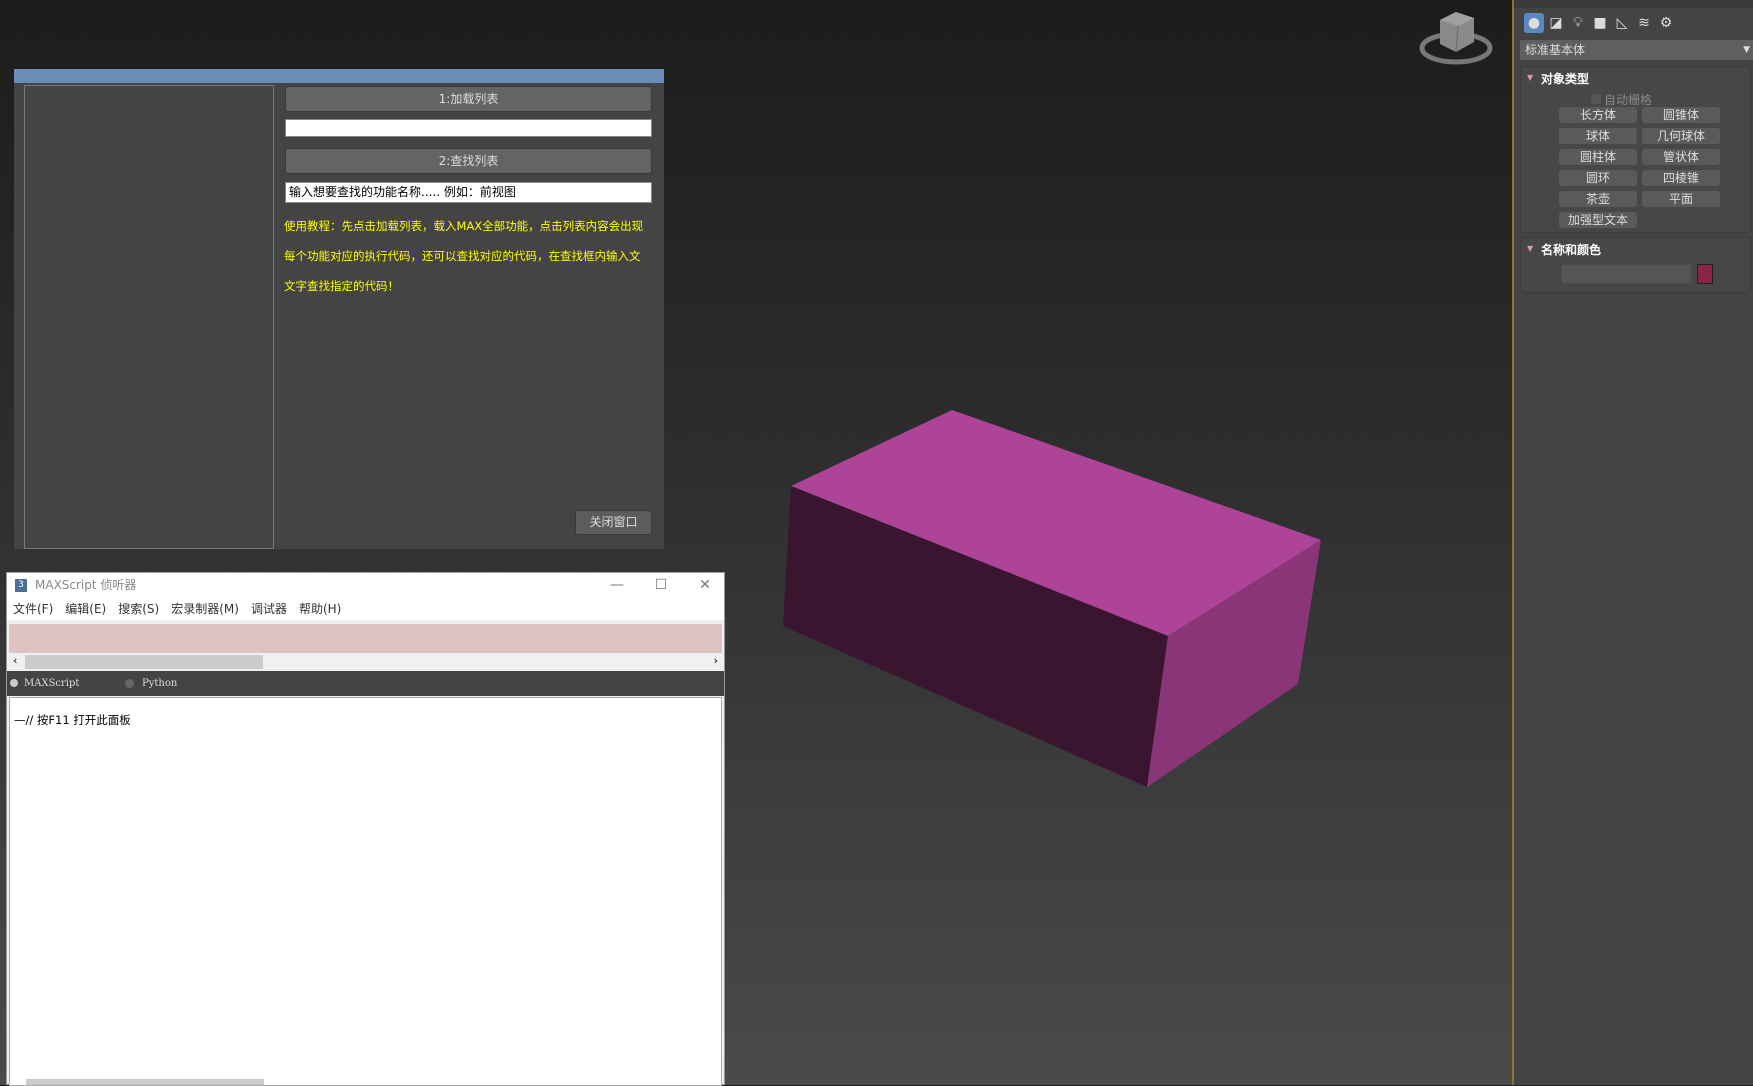 The width and height of the screenshot is (1753, 1086). I want to click on app-icon: 3, so click(21, 585).